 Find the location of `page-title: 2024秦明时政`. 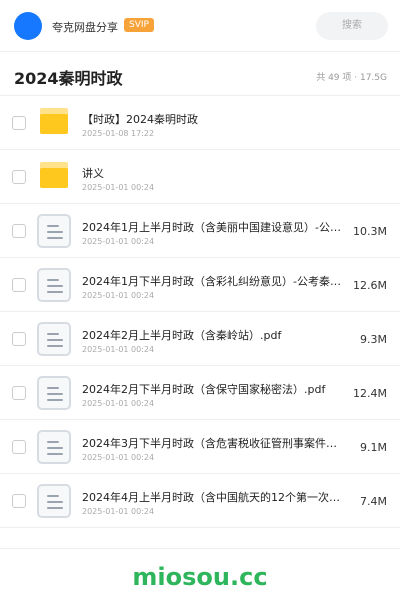

page-title: 2024秦明时政 is located at coordinates (68, 78).